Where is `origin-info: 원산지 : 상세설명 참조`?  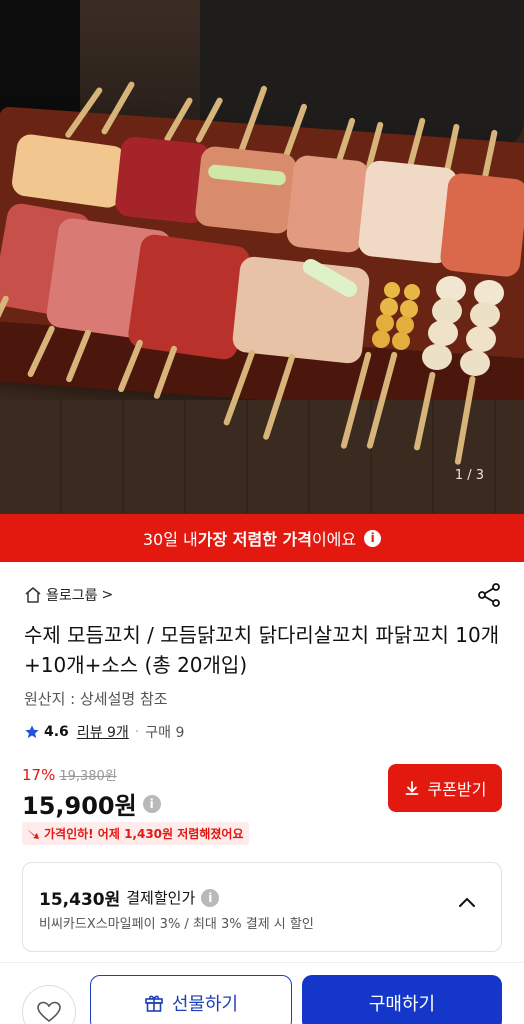
origin-info: 원산지 : 상세설명 참조 is located at coordinates (96, 699).